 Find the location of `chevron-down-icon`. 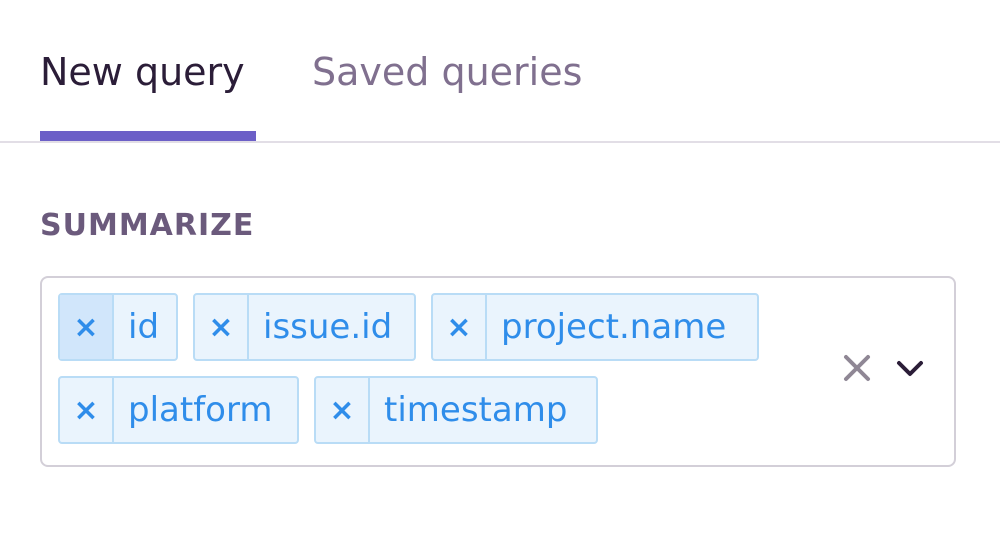

chevron-down-icon is located at coordinates (910, 369).